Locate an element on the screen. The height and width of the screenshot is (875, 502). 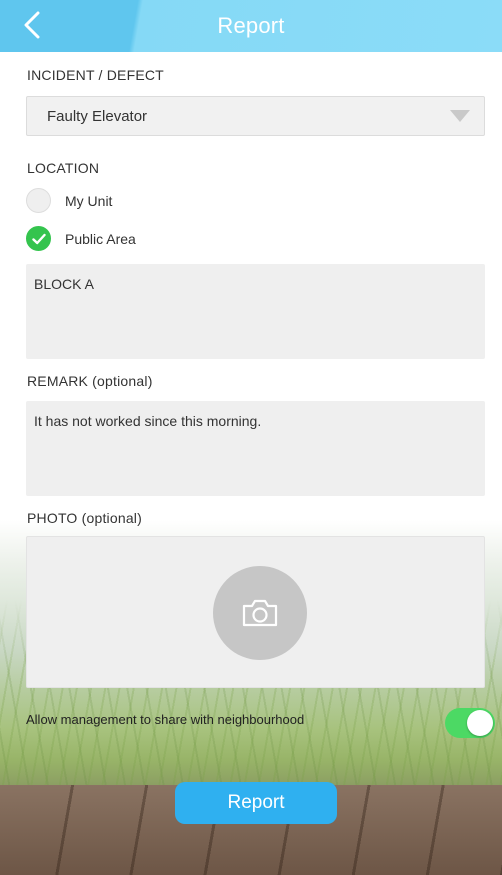
location-input: BLOCK A is located at coordinates (255, 311).